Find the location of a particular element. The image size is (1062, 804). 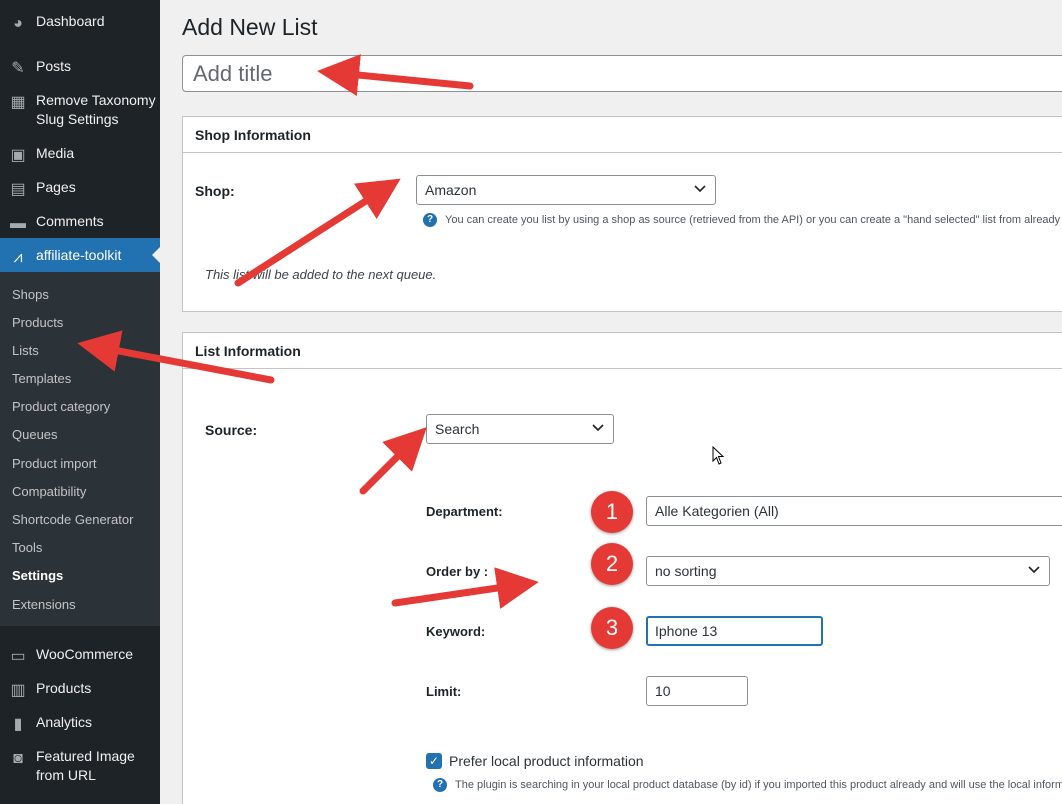

limit-field: 10 is located at coordinates (697, 691).